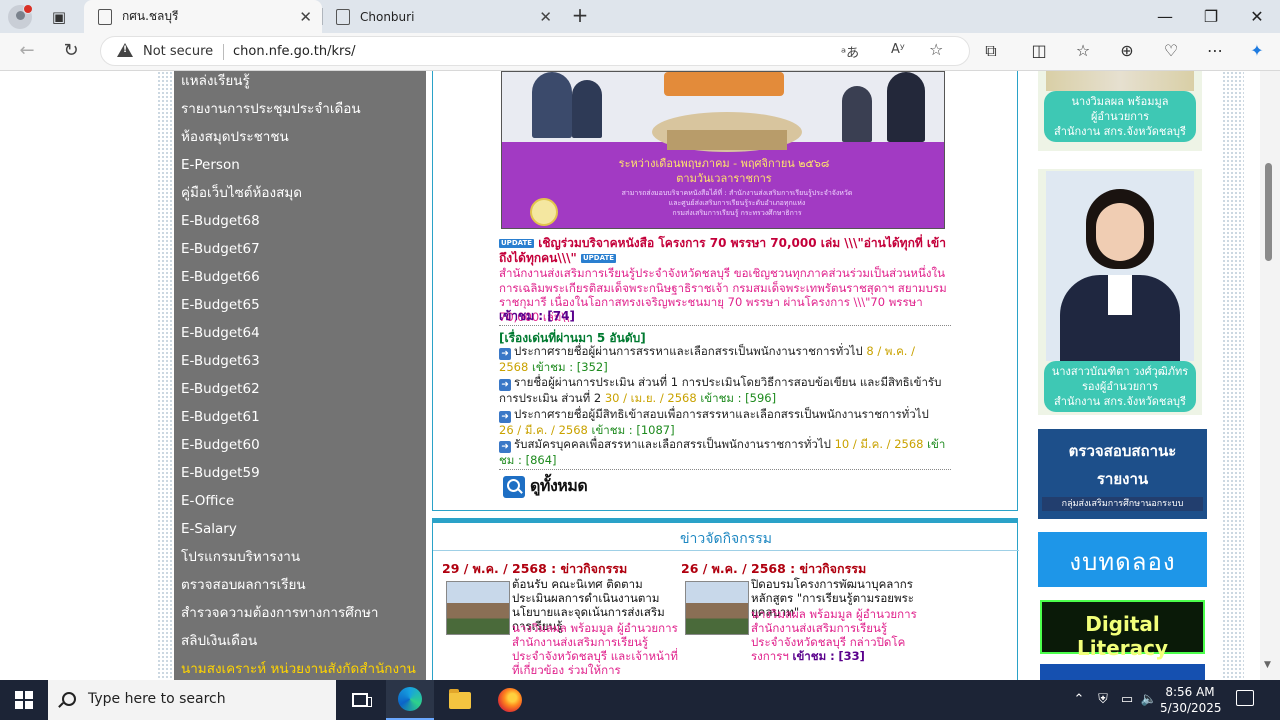 Image resolution: width=1280 pixels, height=720 pixels. What do you see at coordinates (1211, 16) in the screenshot?
I see `restore-button: ❐` at bounding box center [1211, 16].